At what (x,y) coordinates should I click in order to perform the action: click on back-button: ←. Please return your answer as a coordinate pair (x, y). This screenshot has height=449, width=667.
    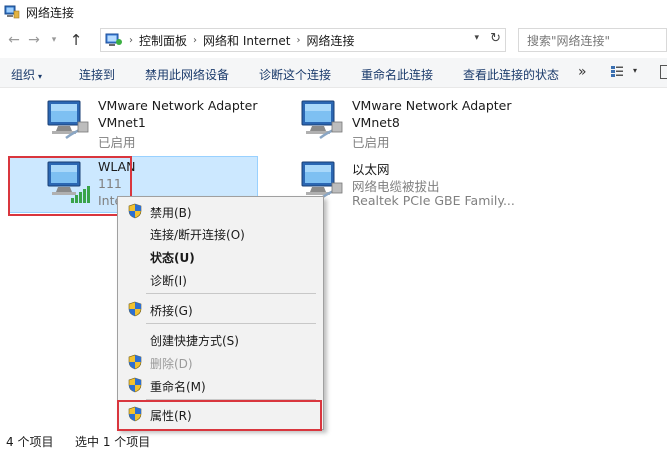
    Looking at the image, I should click on (14, 40).